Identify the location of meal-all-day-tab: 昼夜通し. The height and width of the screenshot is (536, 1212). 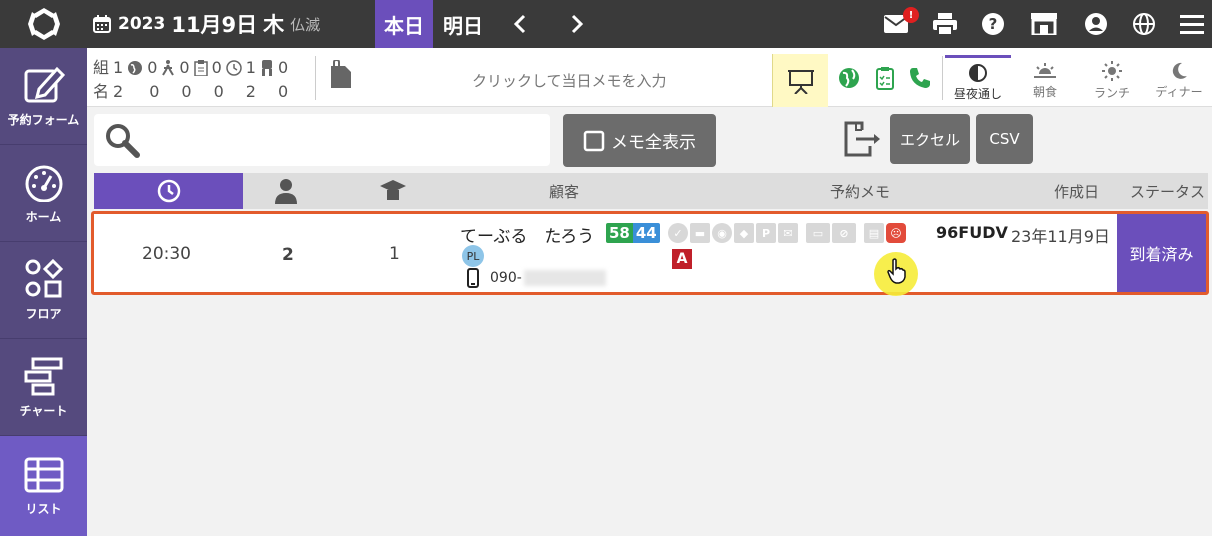
(978, 81).